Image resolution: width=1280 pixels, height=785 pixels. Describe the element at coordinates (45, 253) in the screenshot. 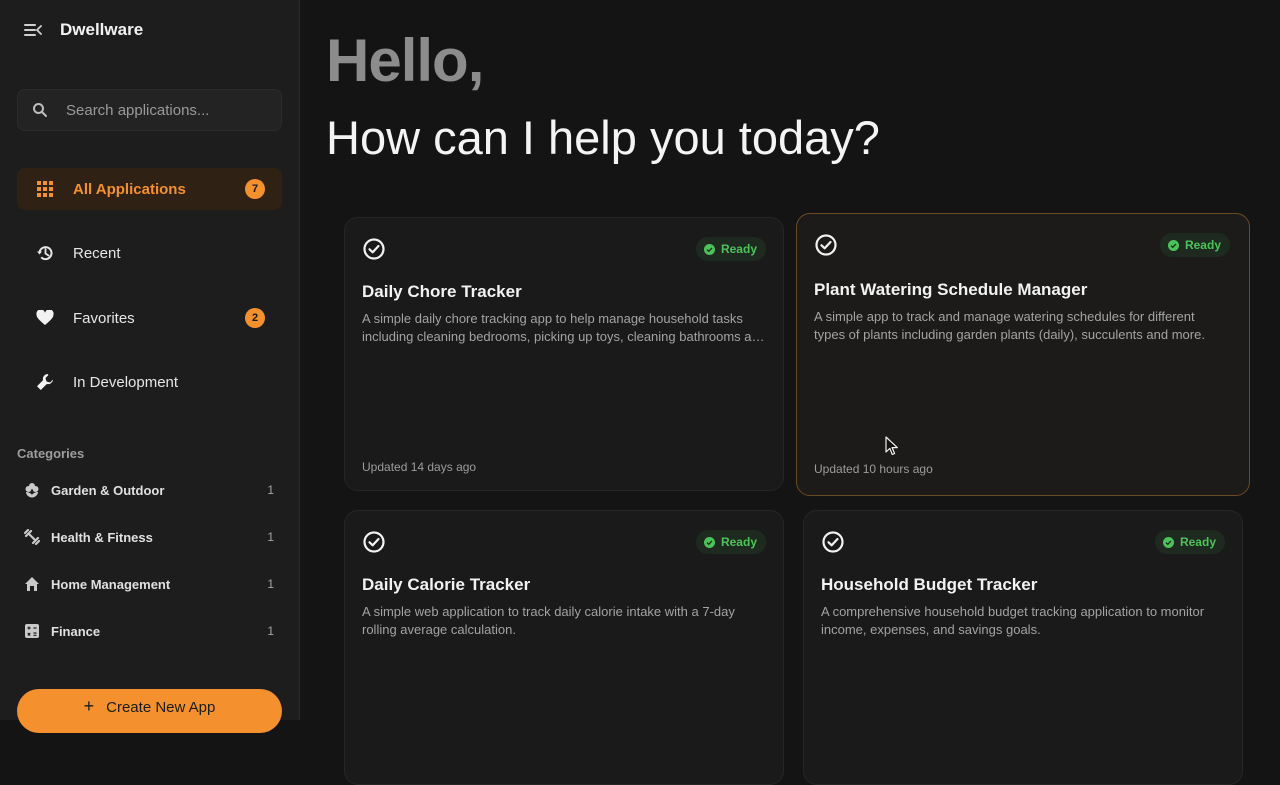

I see `history-icon` at that location.